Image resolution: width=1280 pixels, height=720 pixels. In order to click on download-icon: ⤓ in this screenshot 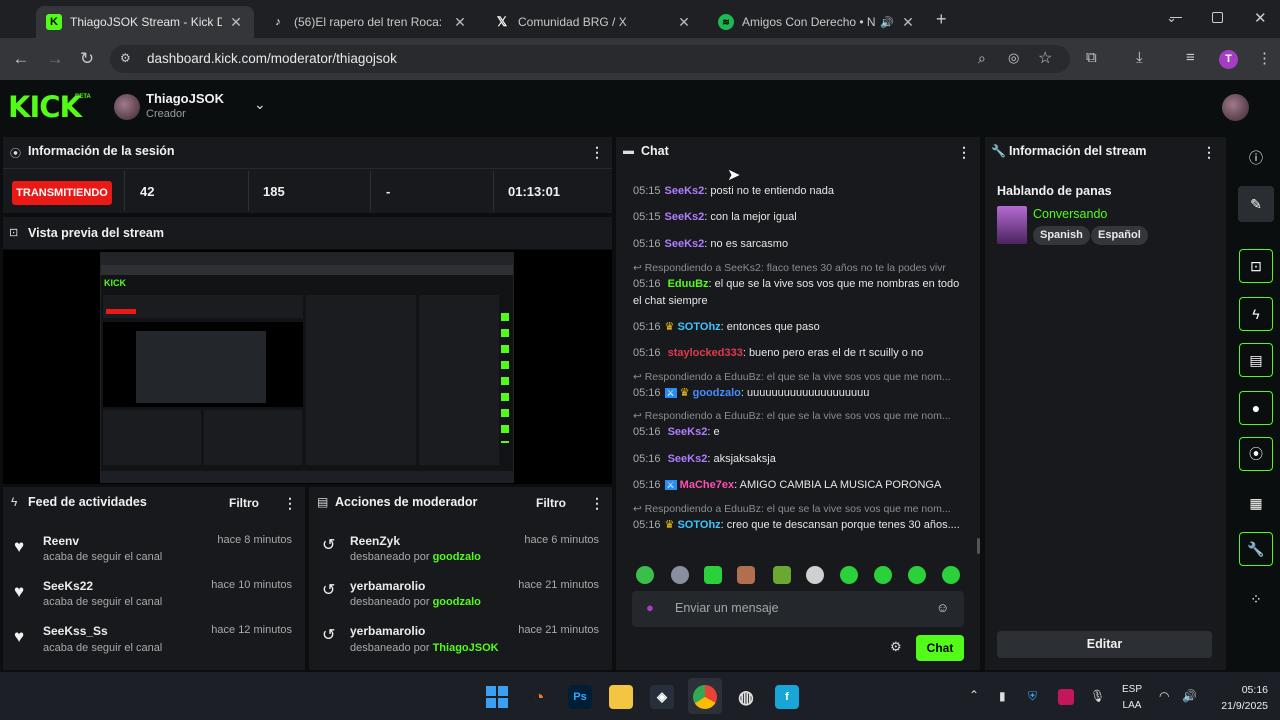, I will do `click(1139, 57)`.